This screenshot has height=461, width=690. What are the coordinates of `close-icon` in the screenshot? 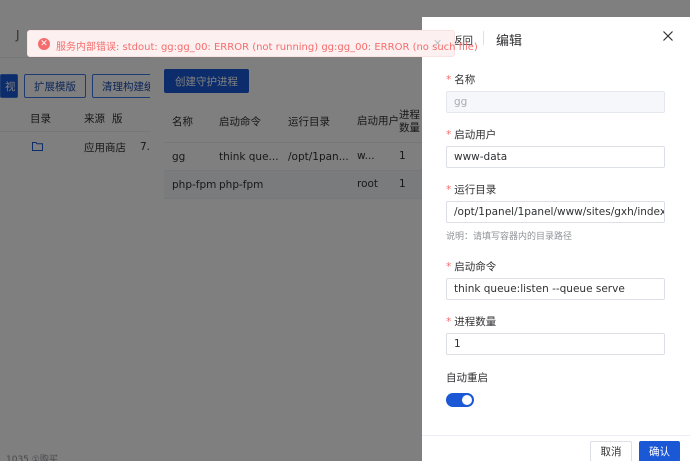 It's located at (669, 37).